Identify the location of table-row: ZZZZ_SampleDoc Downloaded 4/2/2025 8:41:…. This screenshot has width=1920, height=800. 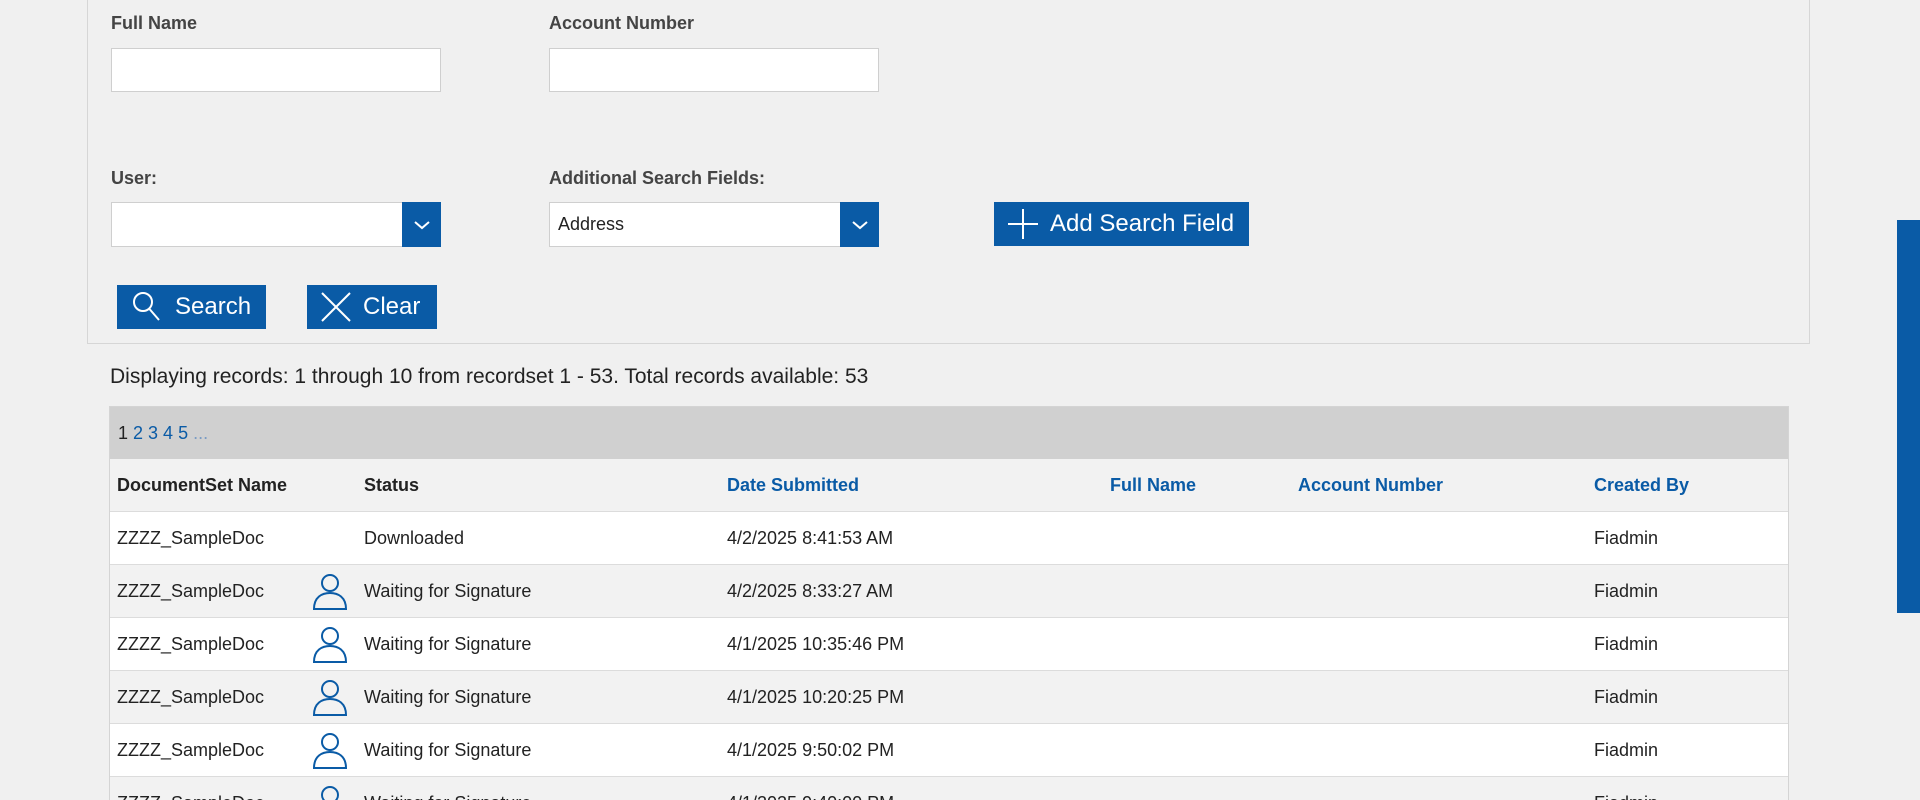
(949, 538).